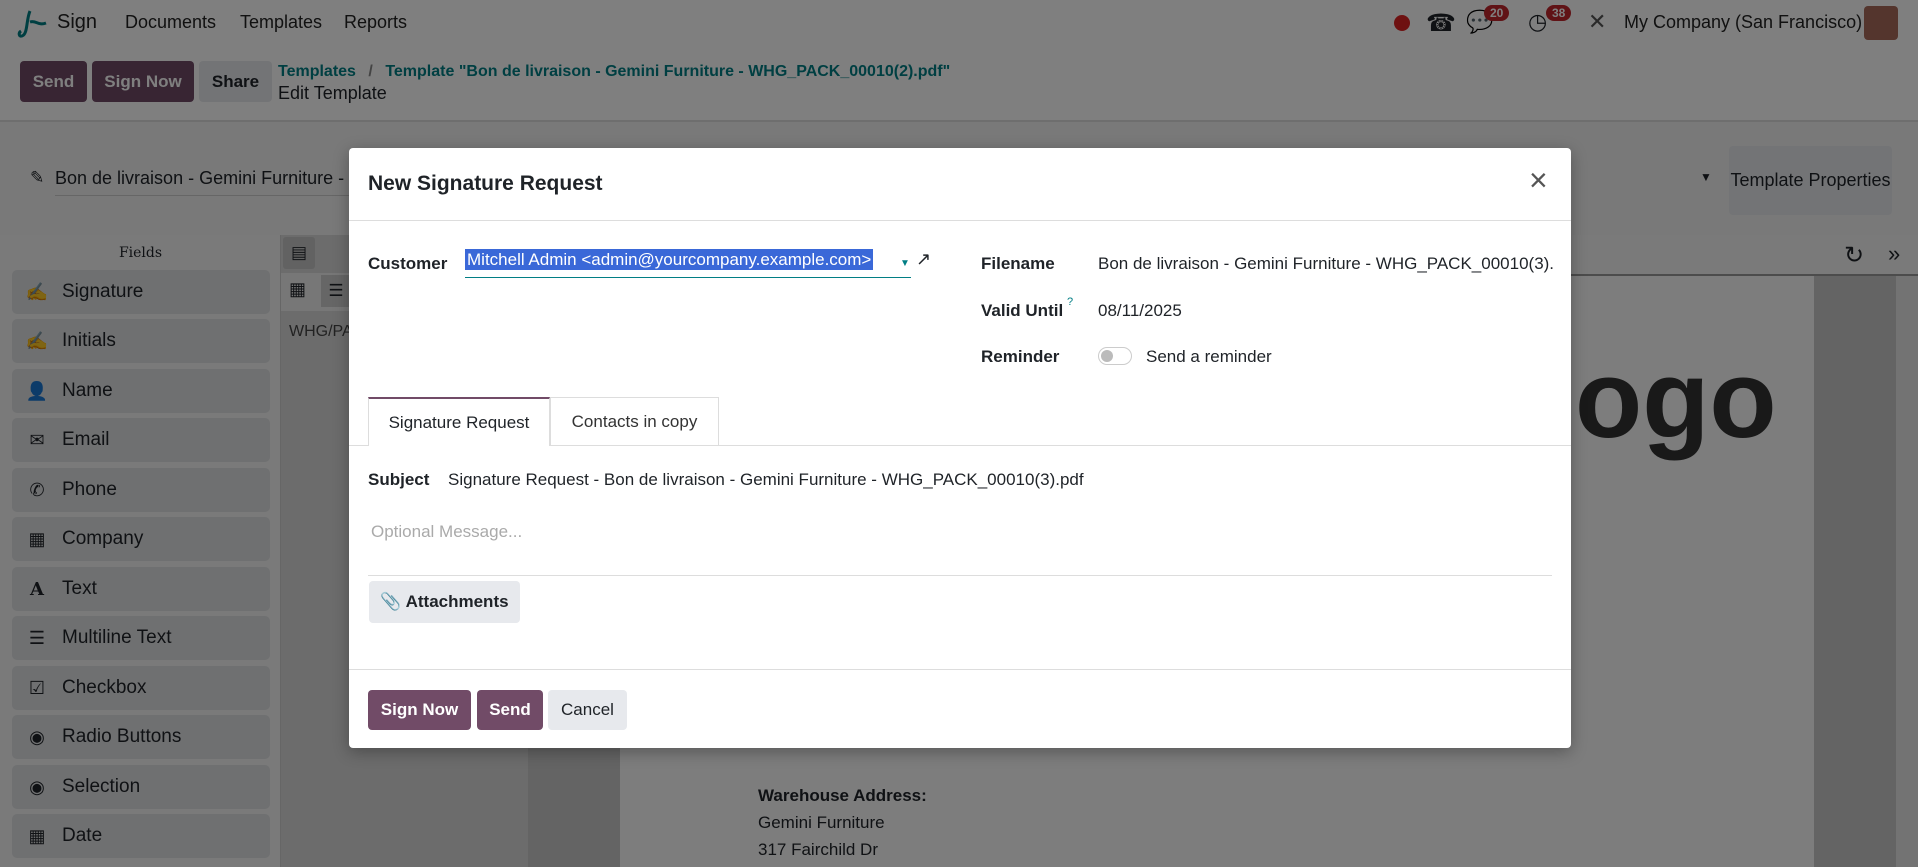 This screenshot has width=1918, height=867. What do you see at coordinates (459, 421) in the screenshot?
I see `tab-signature-request: Signature Request` at bounding box center [459, 421].